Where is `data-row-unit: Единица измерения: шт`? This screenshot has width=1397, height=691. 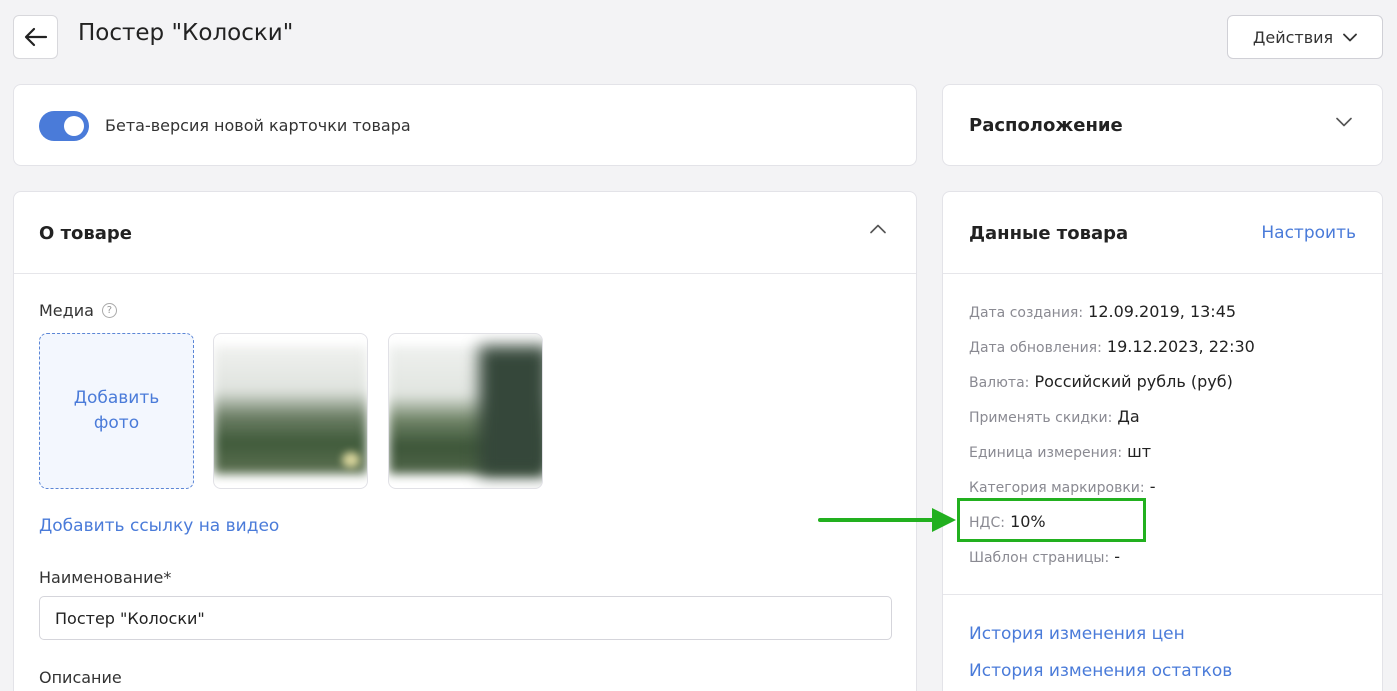 data-row-unit: Единица измерения: шт is located at coordinates (1112, 457).